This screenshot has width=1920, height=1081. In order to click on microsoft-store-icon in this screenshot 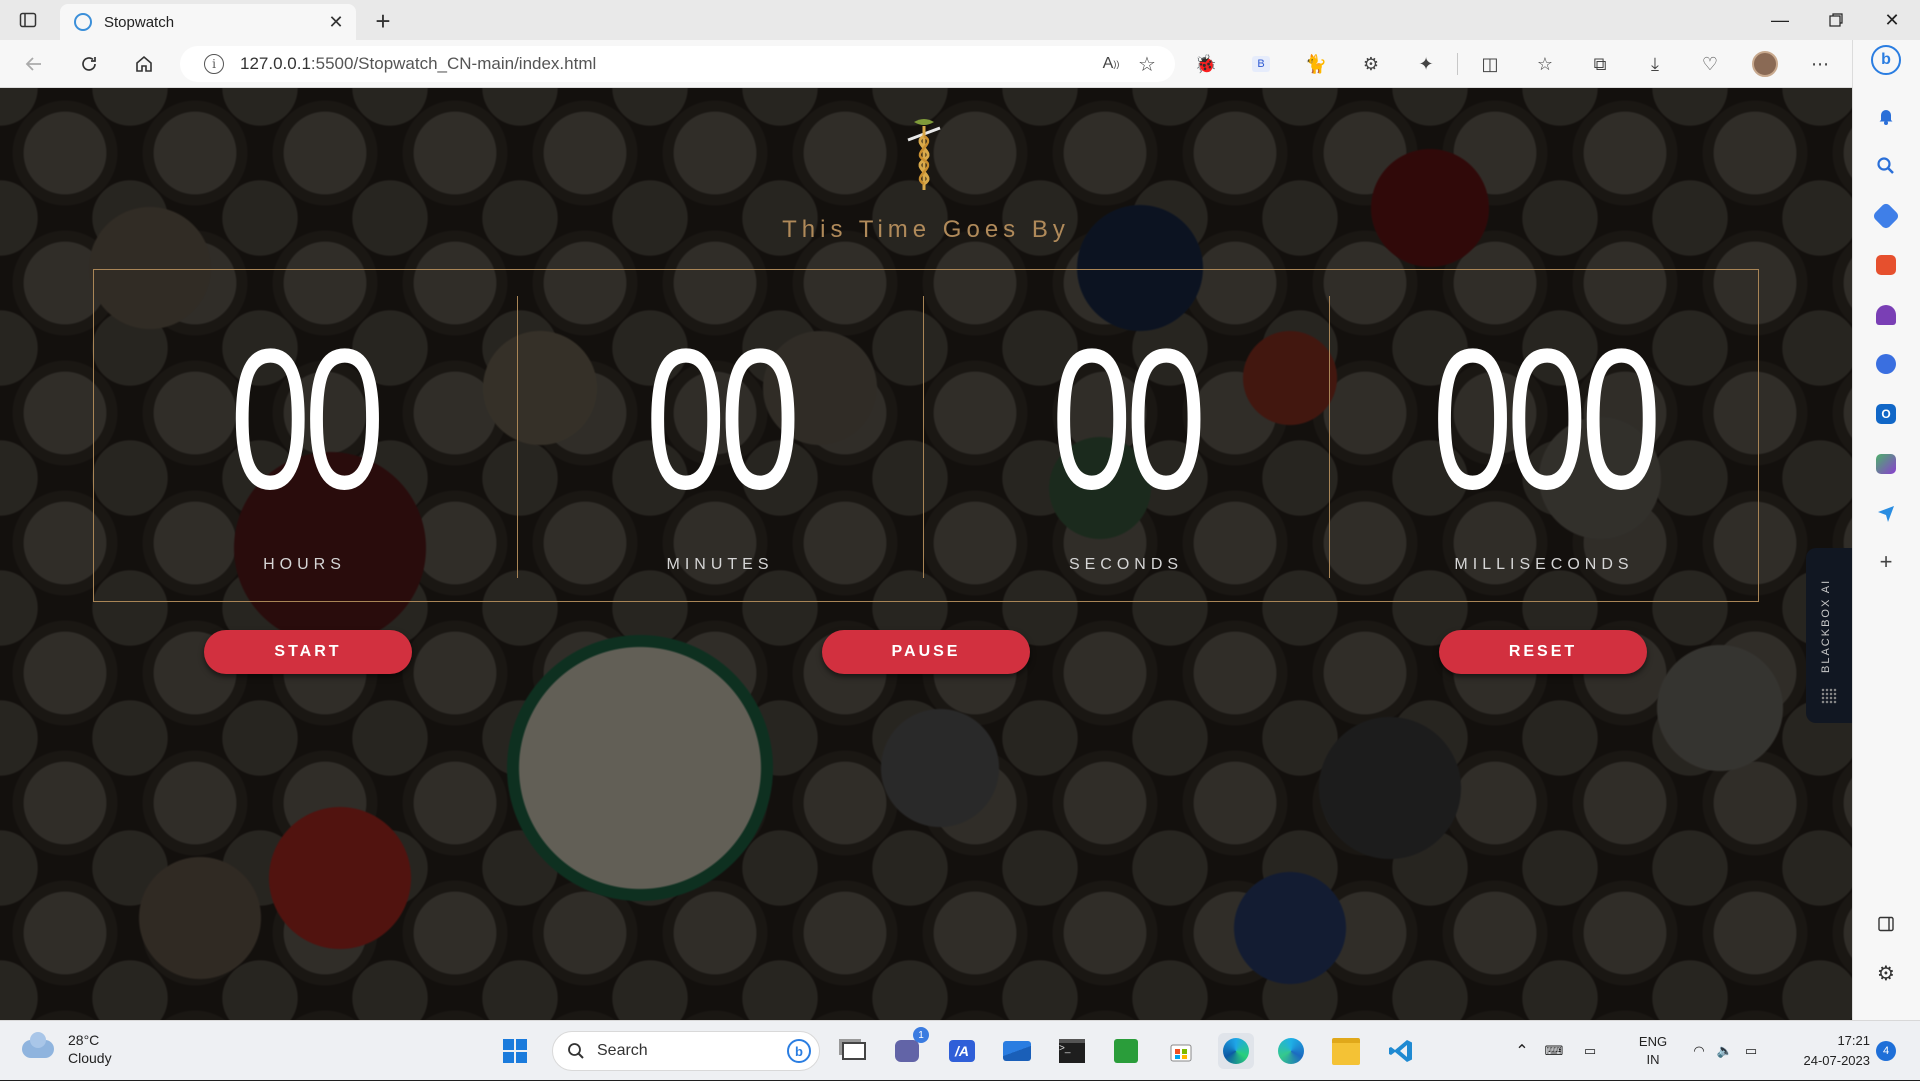, I will do `click(1181, 1051)`.